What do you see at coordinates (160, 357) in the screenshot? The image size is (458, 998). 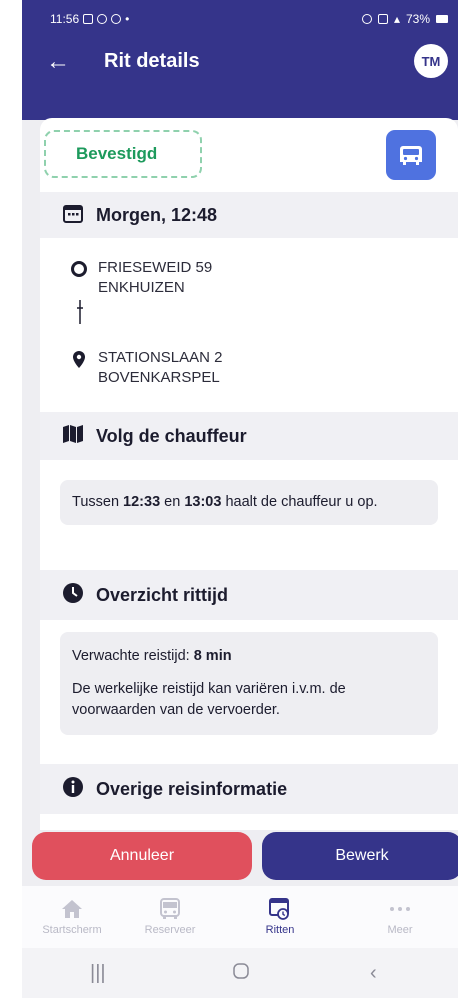 I see `dropoff-line-1: STATIONSLAAN 2` at bounding box center [160, 357].